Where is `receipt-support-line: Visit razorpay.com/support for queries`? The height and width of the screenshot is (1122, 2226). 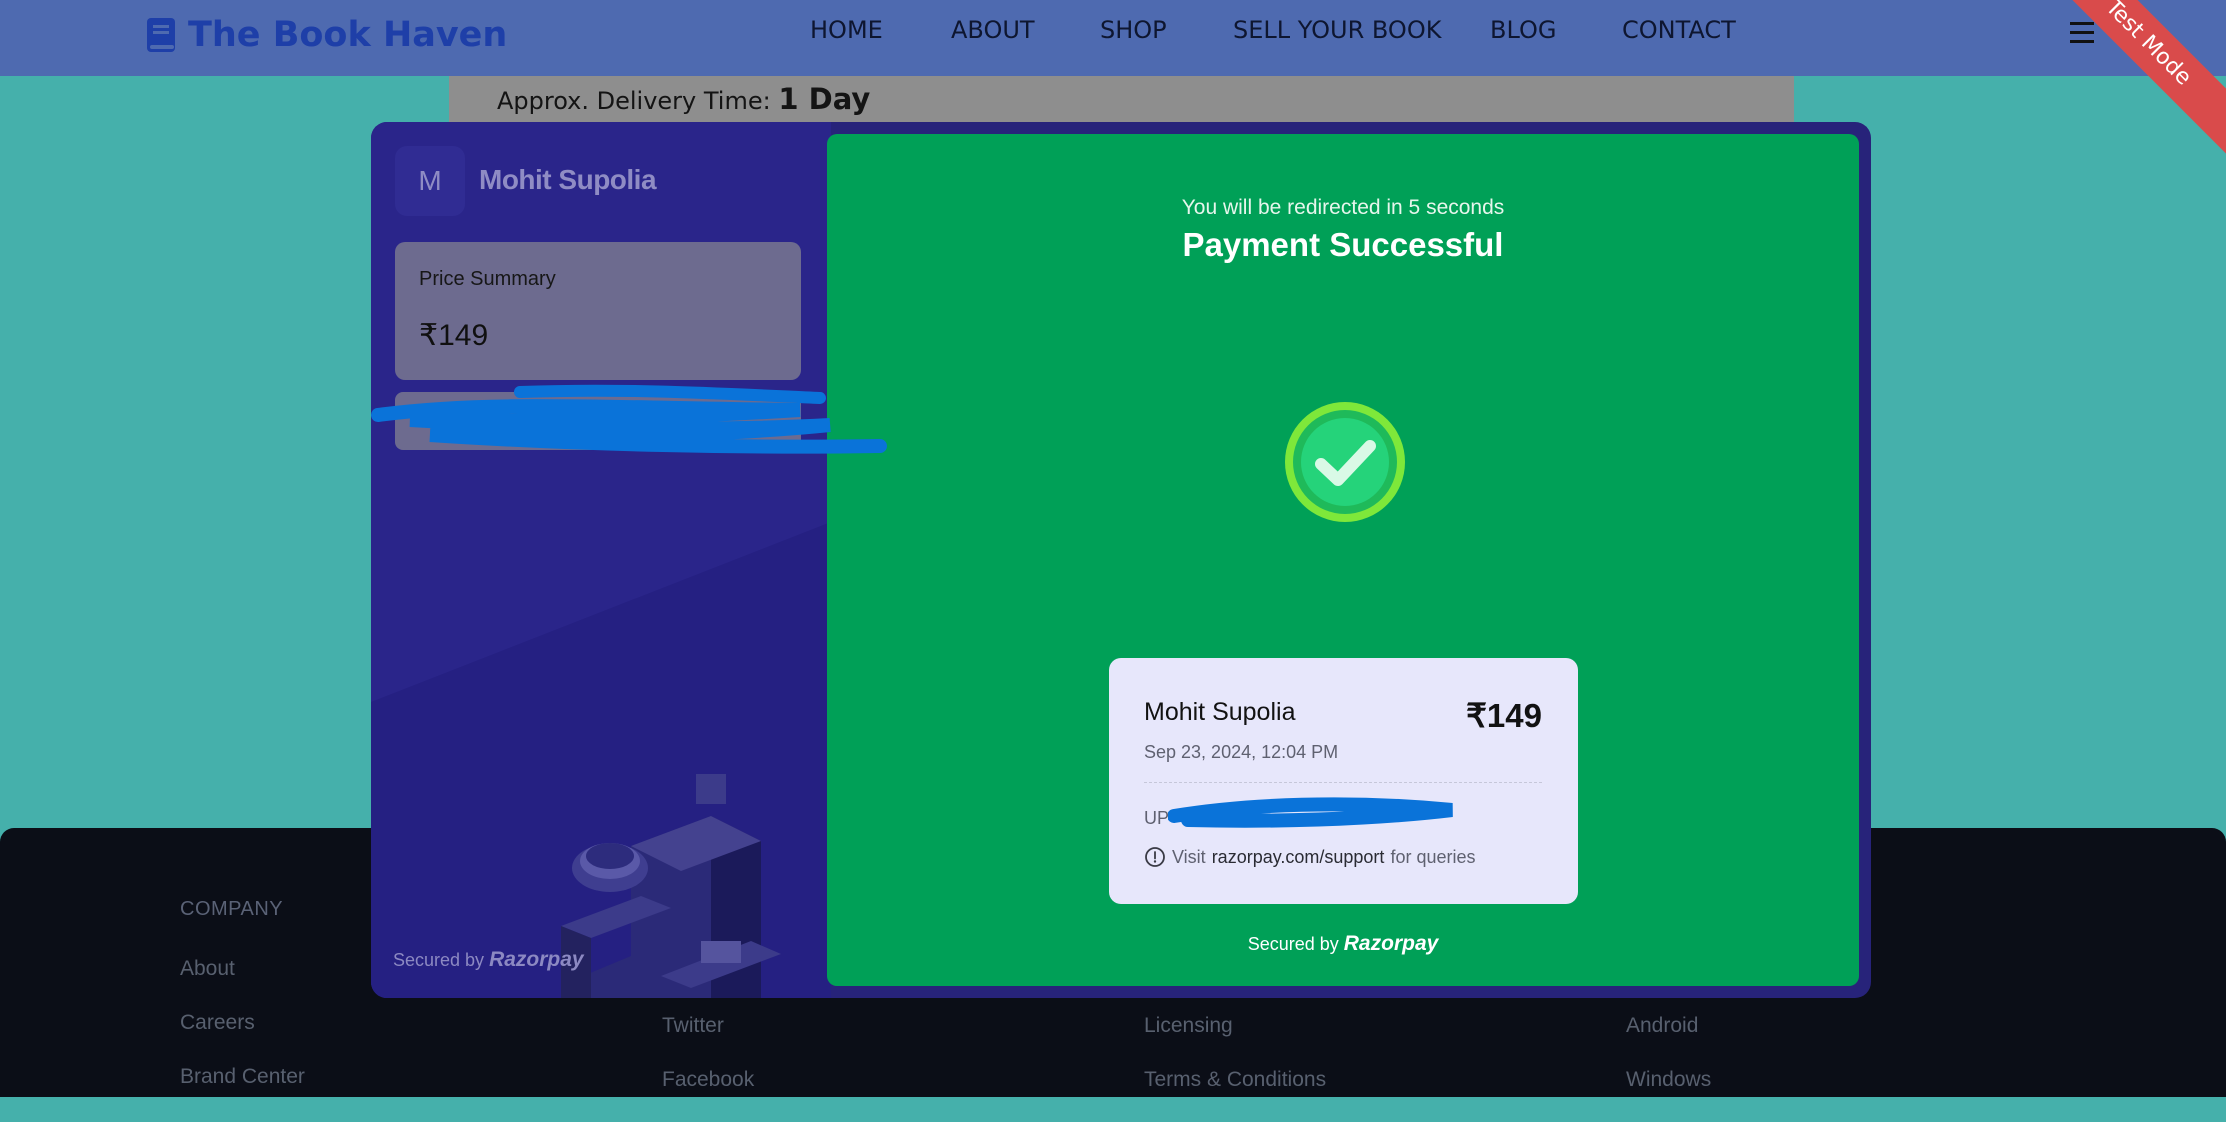
receipt-support-line: Visit razorpay.com/support for queries is located at coordinates (1309, 857).